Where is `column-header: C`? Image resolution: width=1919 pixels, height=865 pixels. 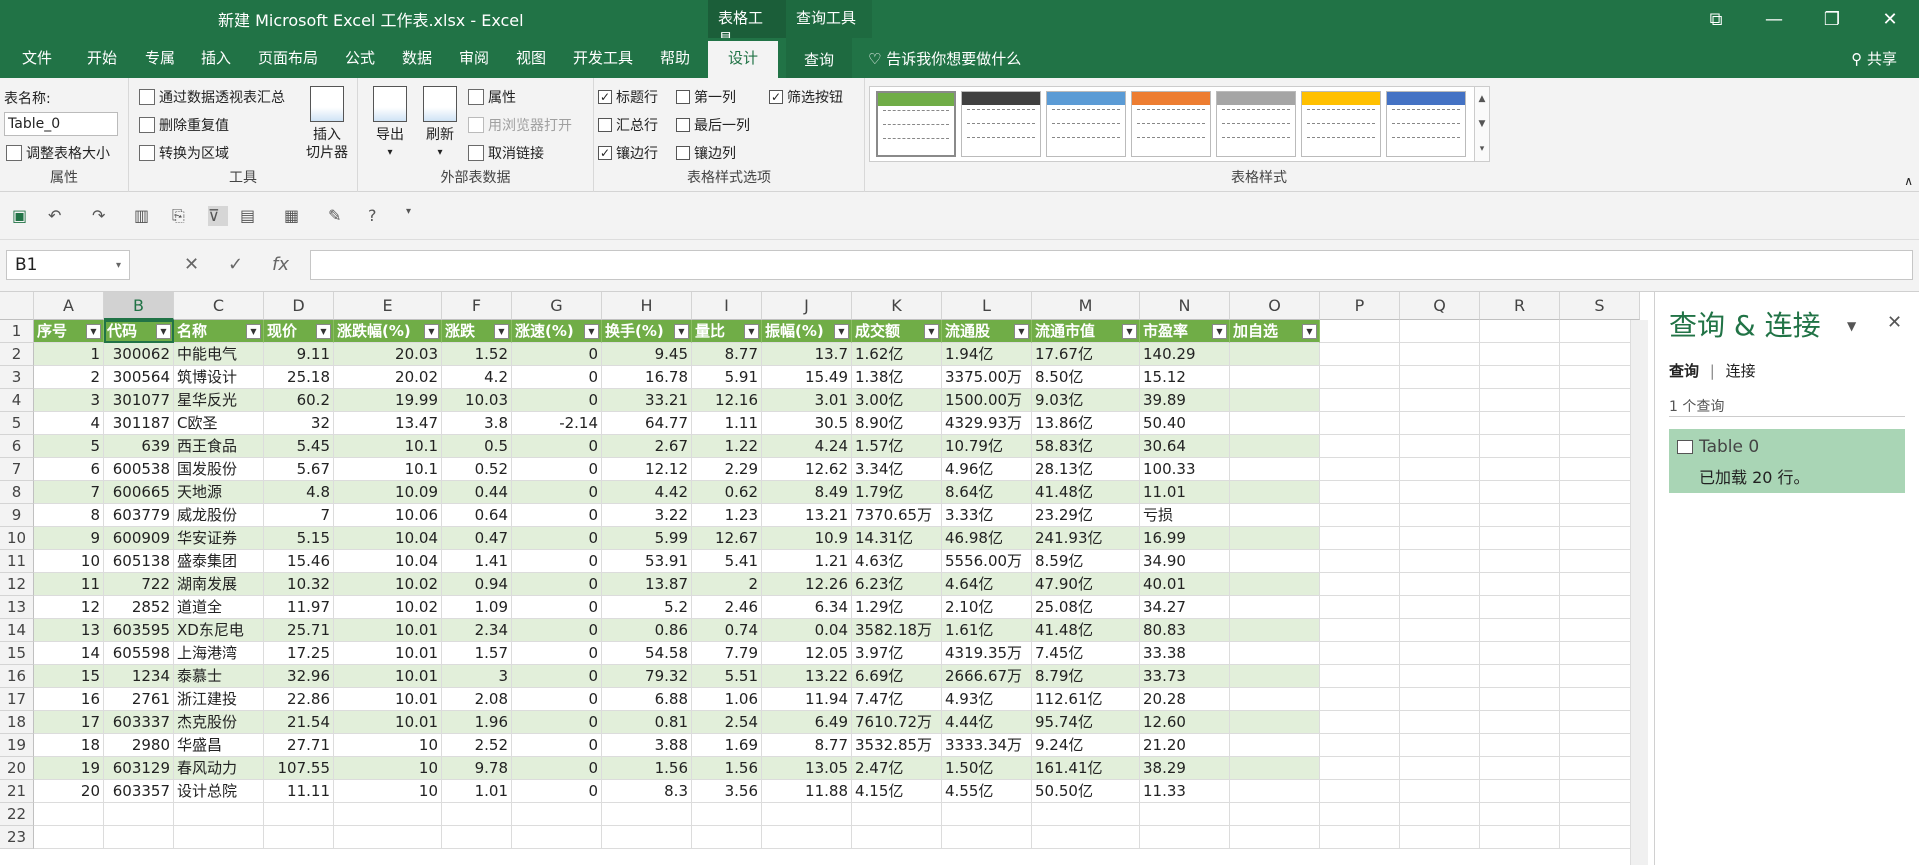 column-header: C is located at coordinates (219, 306).